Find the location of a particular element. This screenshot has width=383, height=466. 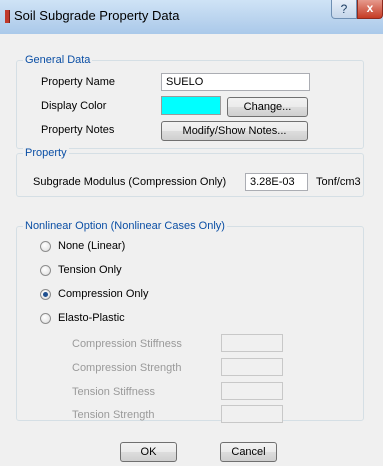

window-title: Soil Subgrade Property Data is located at coordinates (97, 15).